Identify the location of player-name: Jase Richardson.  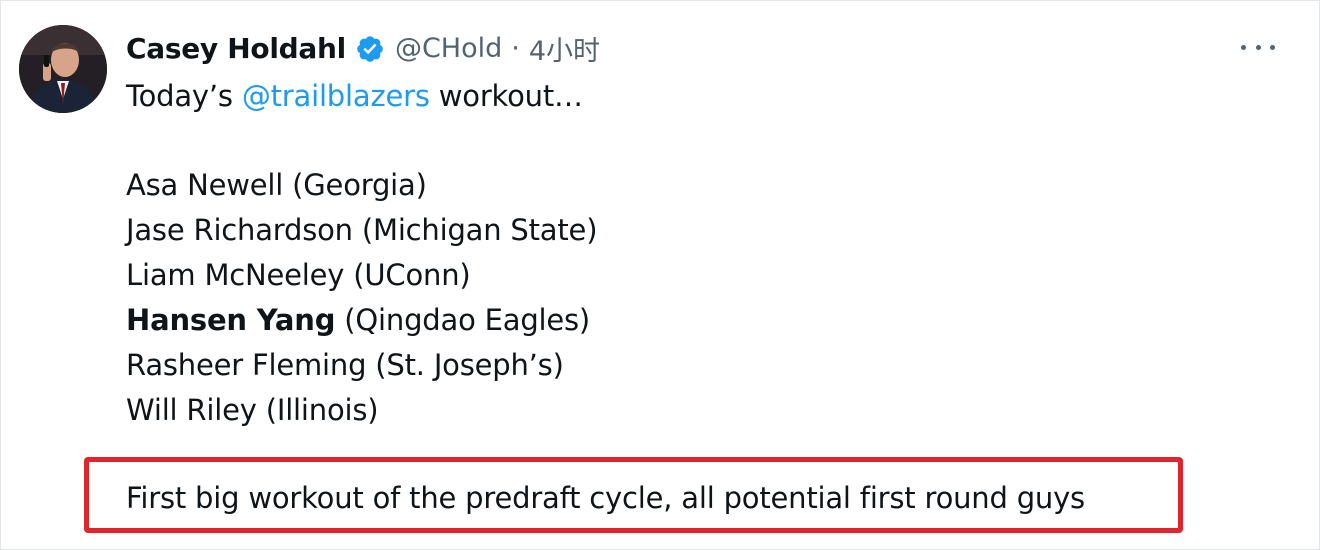
(239, 230).